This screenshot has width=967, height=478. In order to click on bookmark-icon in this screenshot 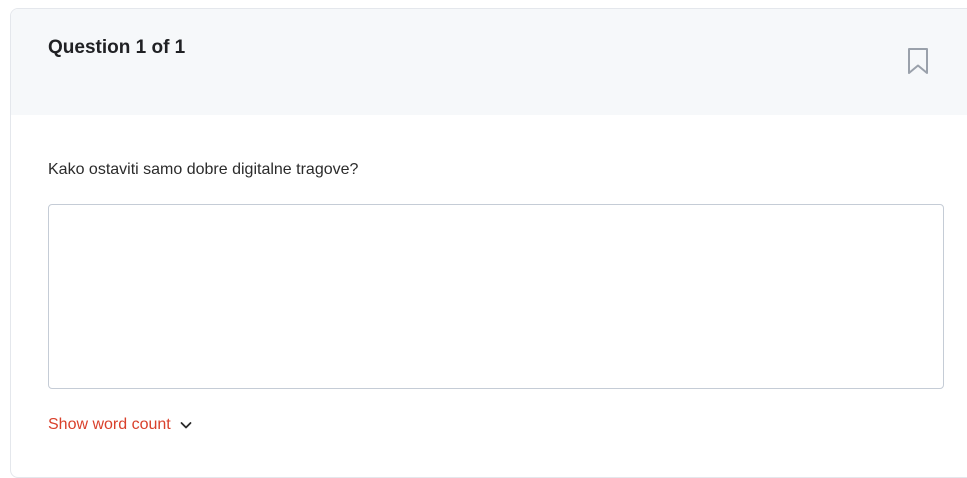, I will do `click(918, 61)`.